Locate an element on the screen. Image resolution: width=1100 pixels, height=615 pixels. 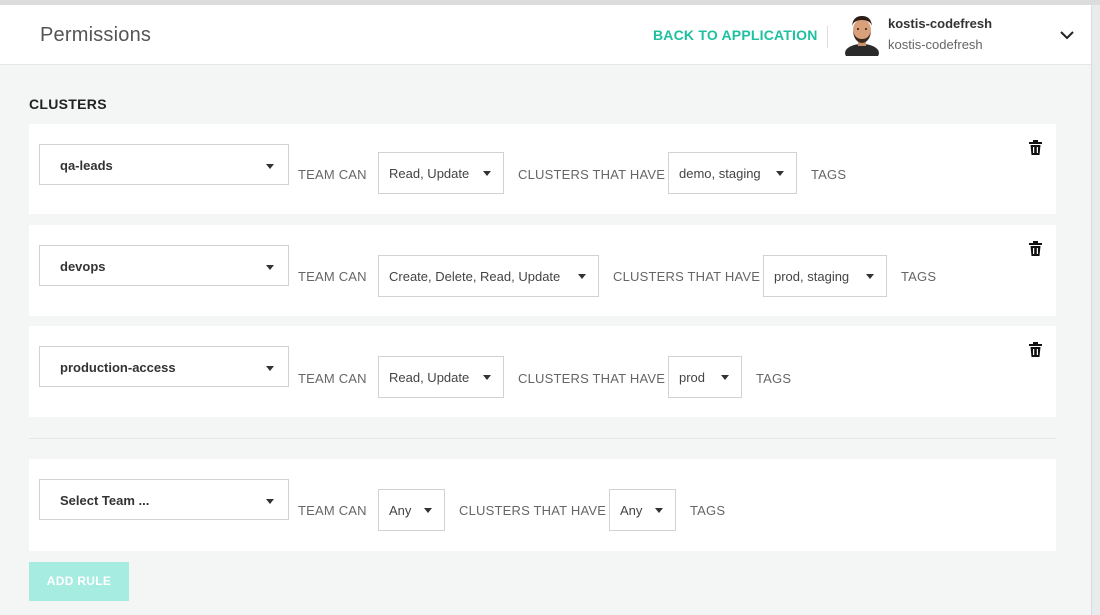
back-to-application-link: BACK TO APPLICATION is located at coordinates (735, 35).